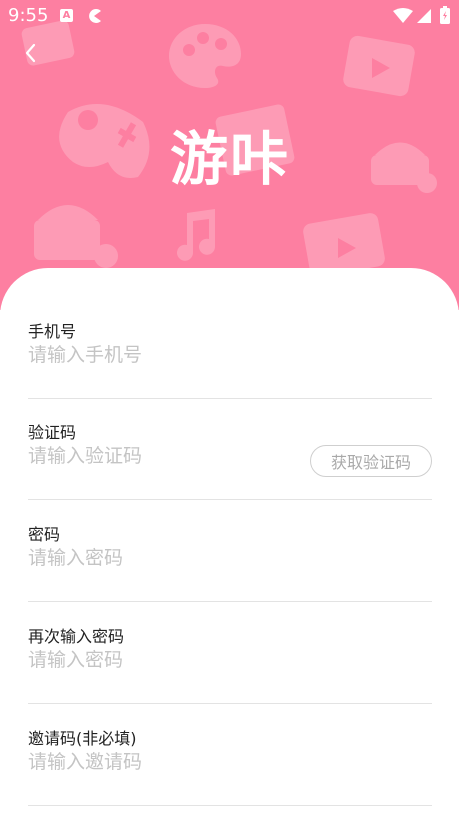 Image resolution: width=459 pixels, height=817 pixels. I want to click on phone-field: 手机号, so click(230, 348).